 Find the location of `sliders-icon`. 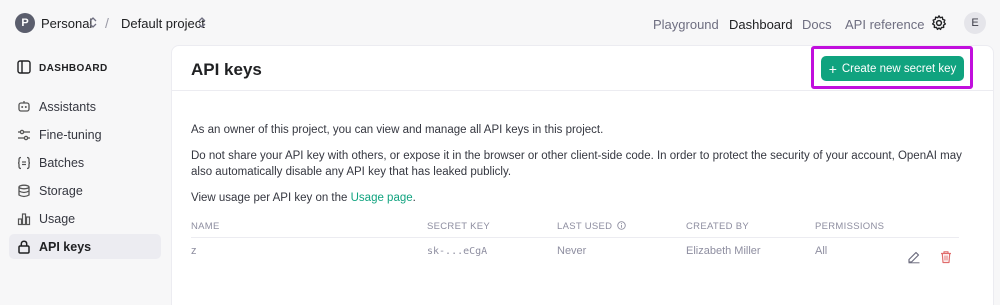

sliders-icon is located at coordinates (24, 135).